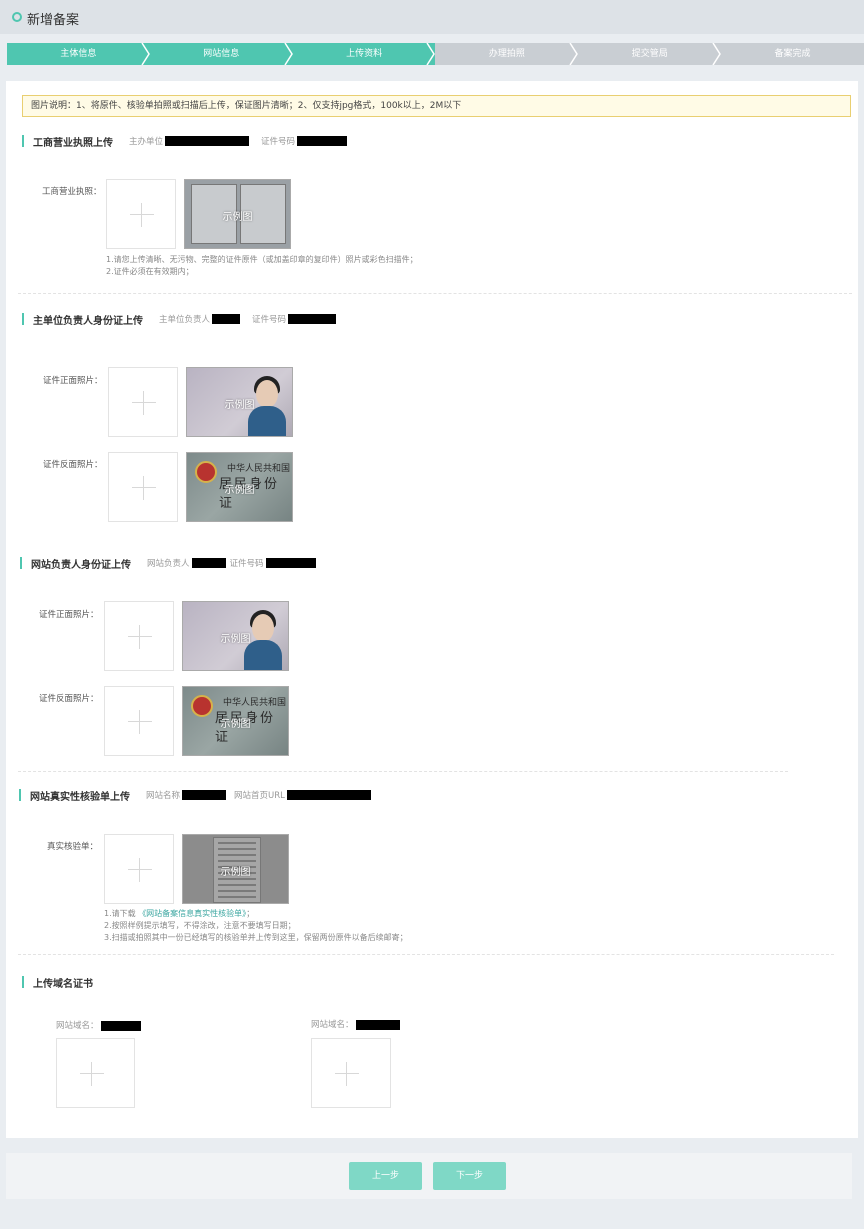  I want to click on step-3-label: 上传资料, so click(364, 54).